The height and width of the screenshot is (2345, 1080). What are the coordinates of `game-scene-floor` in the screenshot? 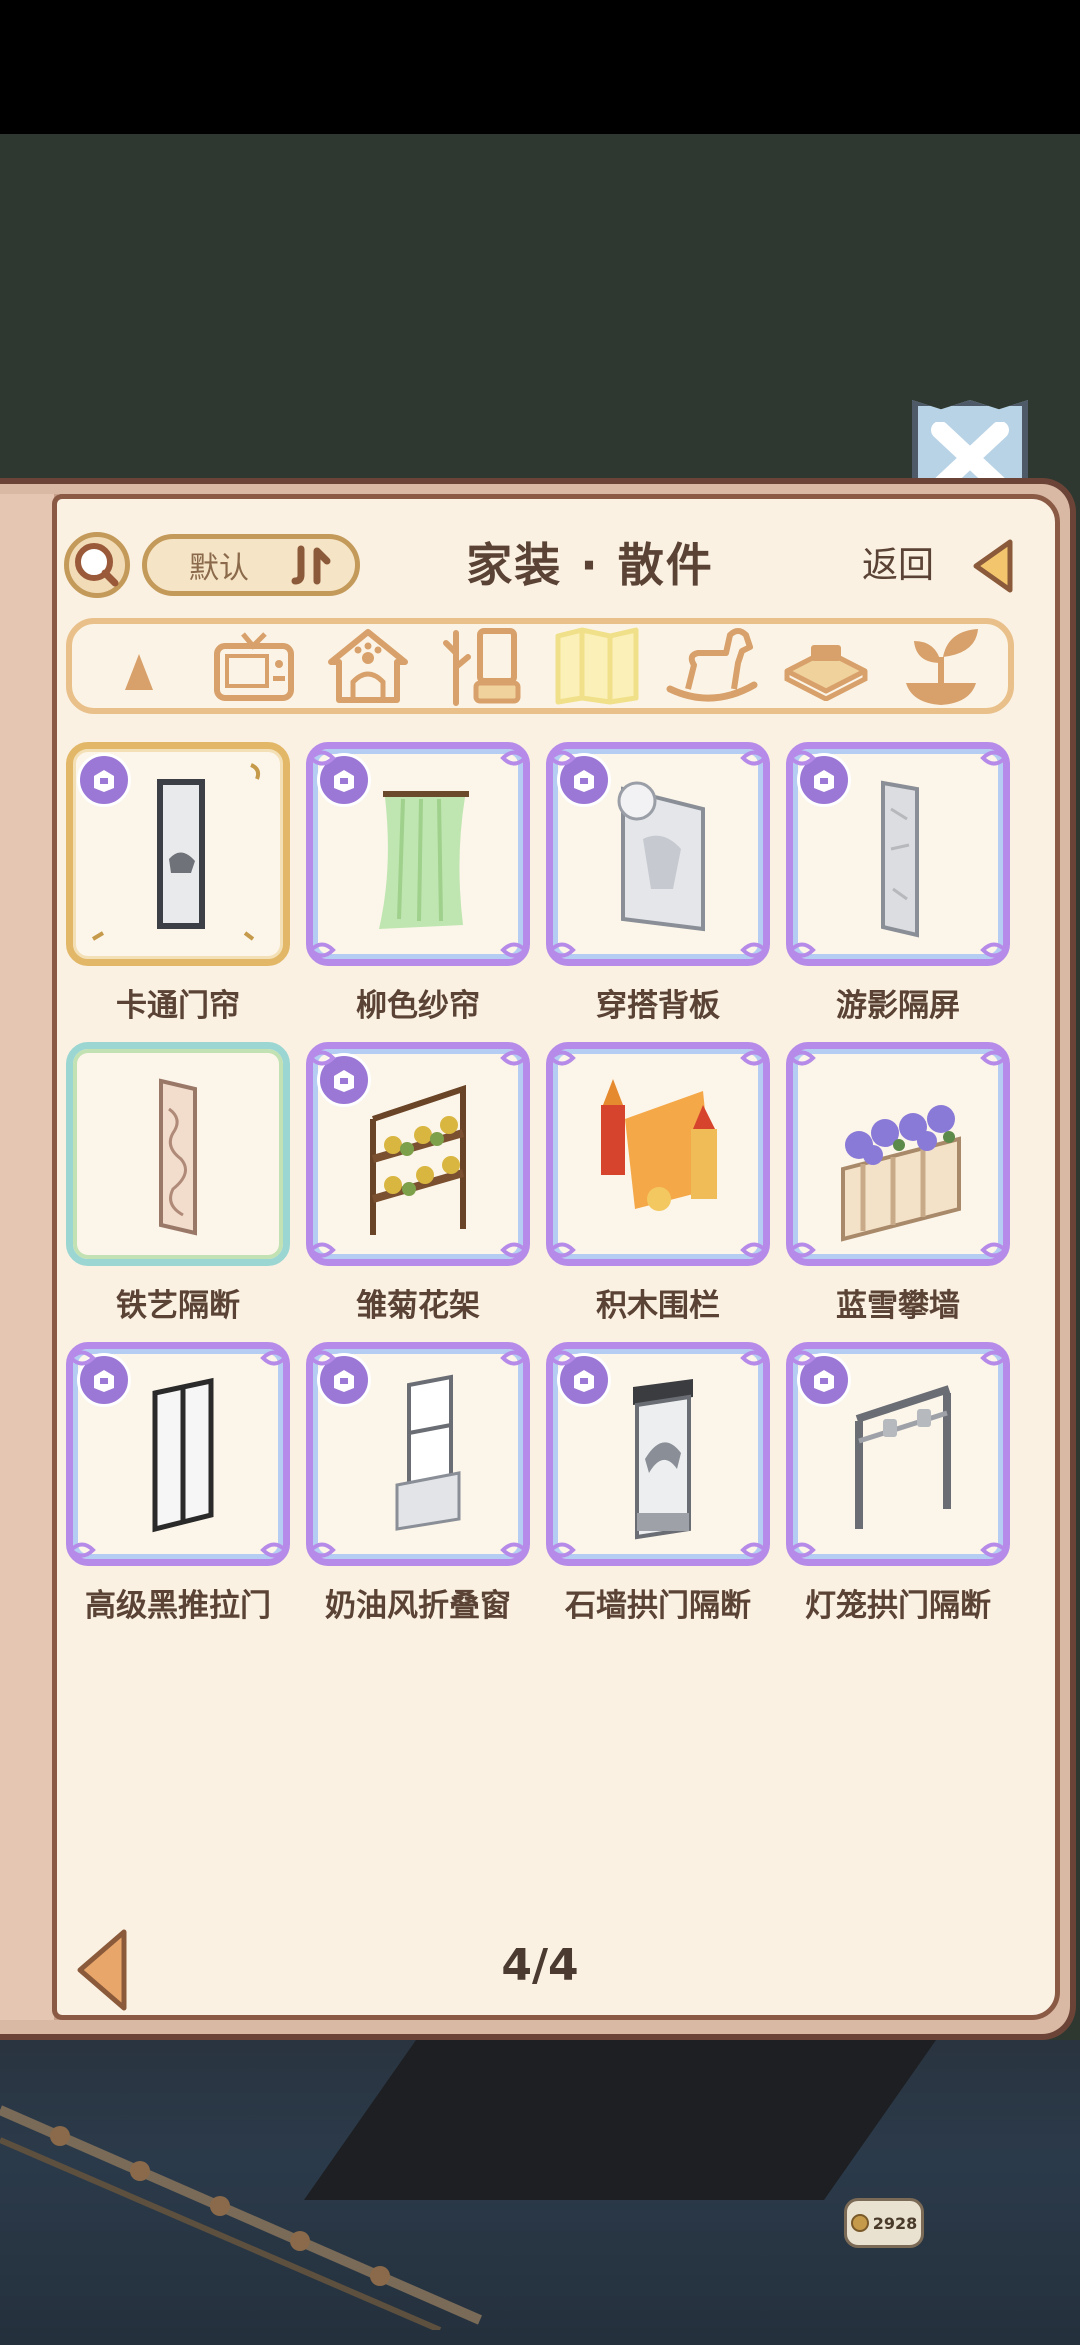 It's located at (540, 2192).